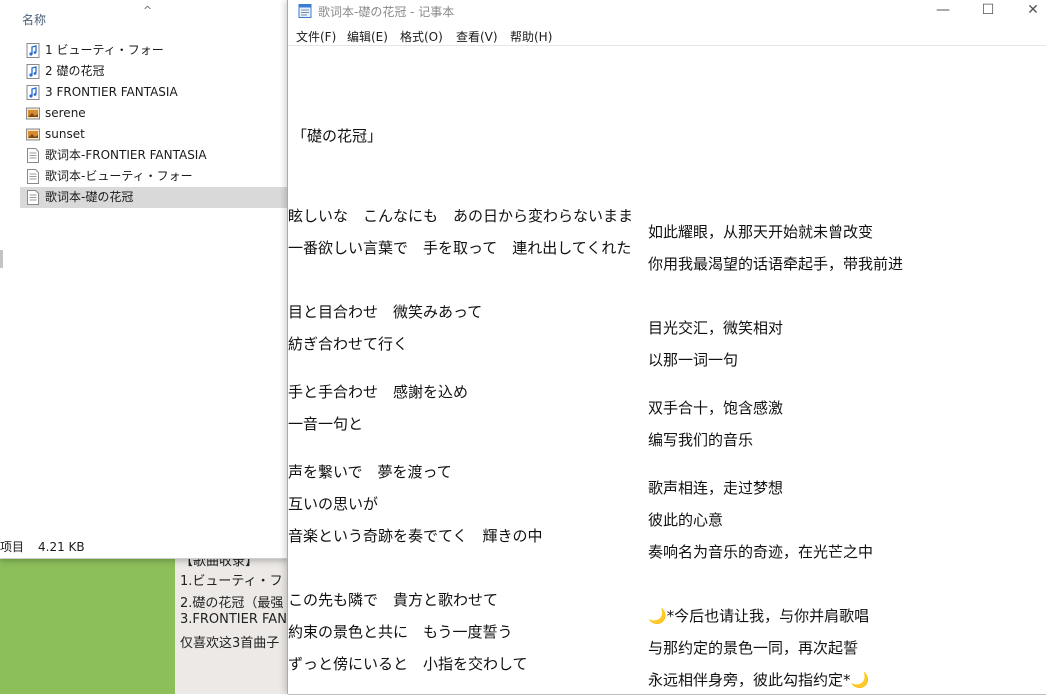 Image resolution: width=1047 pixels, height=695 pixels. What do you see at coordinates (667, 35) in the screenshot?
I see `menu-bar: 文件(F) 编辑(E) 格式(O) 查看(V) 帮助(H)` at bounding box center [667, 35].